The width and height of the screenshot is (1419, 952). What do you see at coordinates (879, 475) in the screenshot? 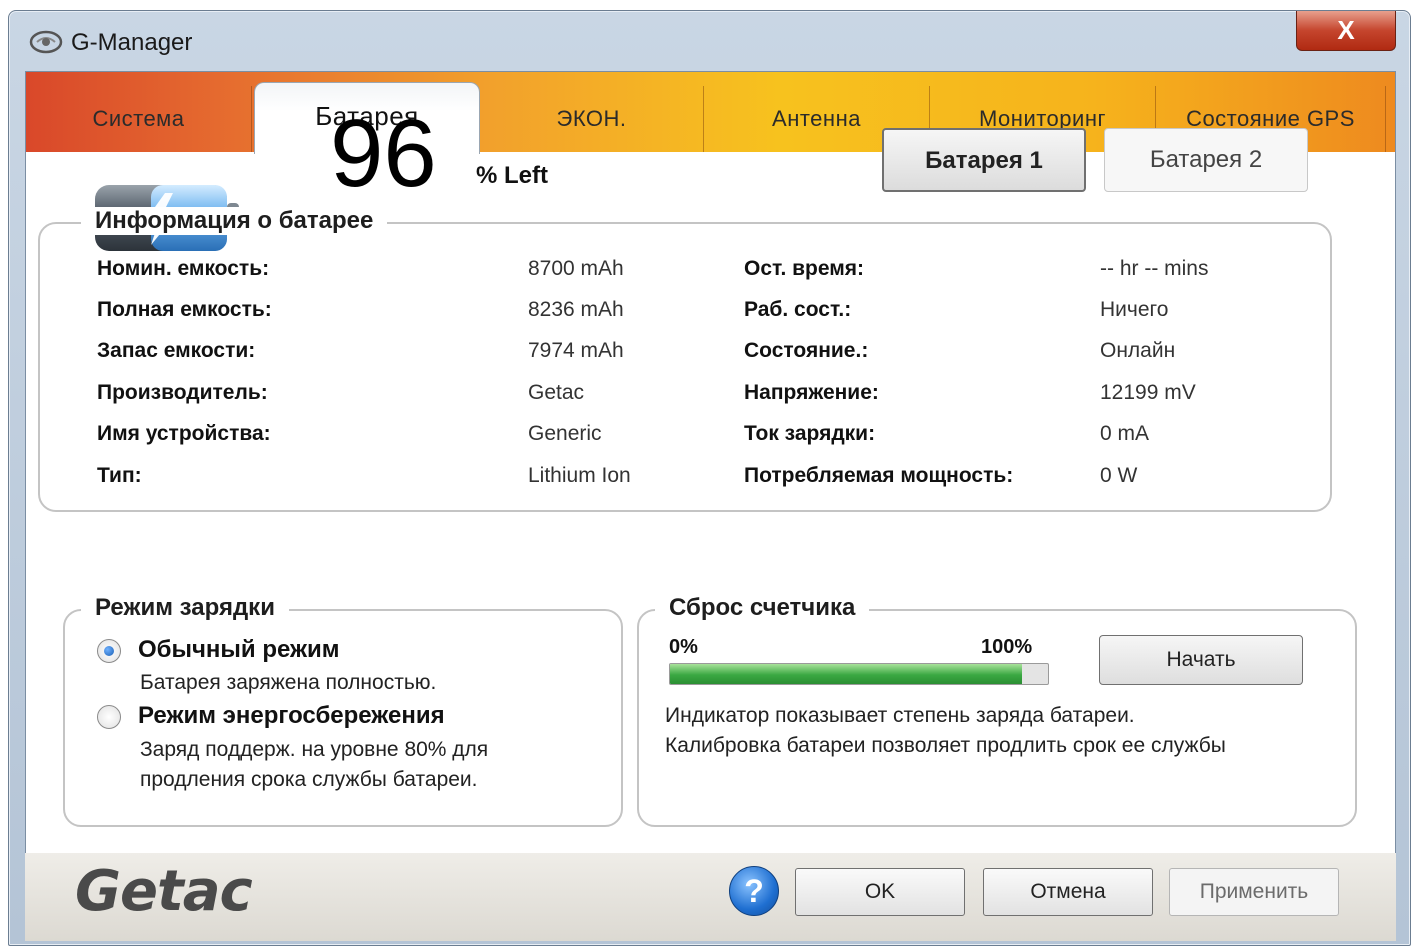
I see `info-label-power-consumption: Потребляемая мощность:` at bounding box center [879, 475].